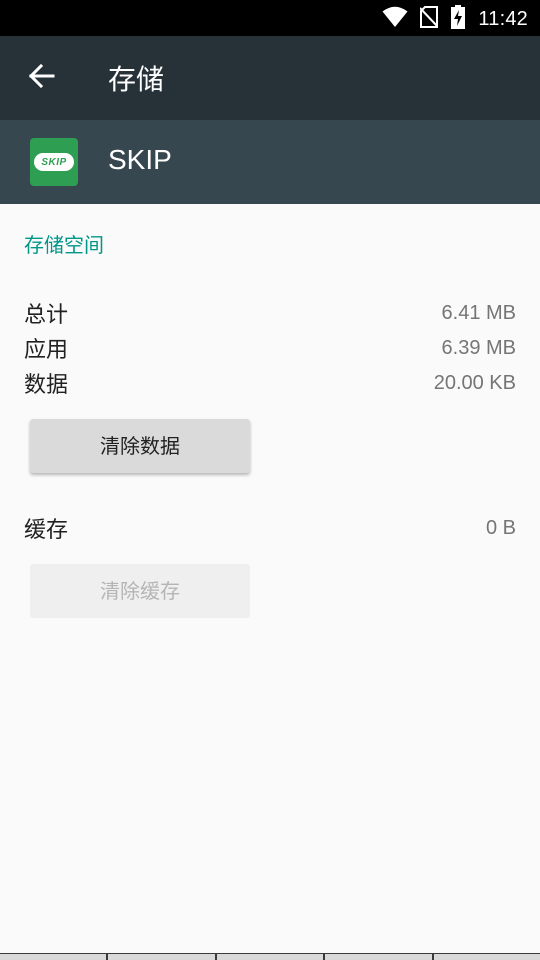 The image size is (540, 960). I want to click on wifi-icon, so click(395, 19).